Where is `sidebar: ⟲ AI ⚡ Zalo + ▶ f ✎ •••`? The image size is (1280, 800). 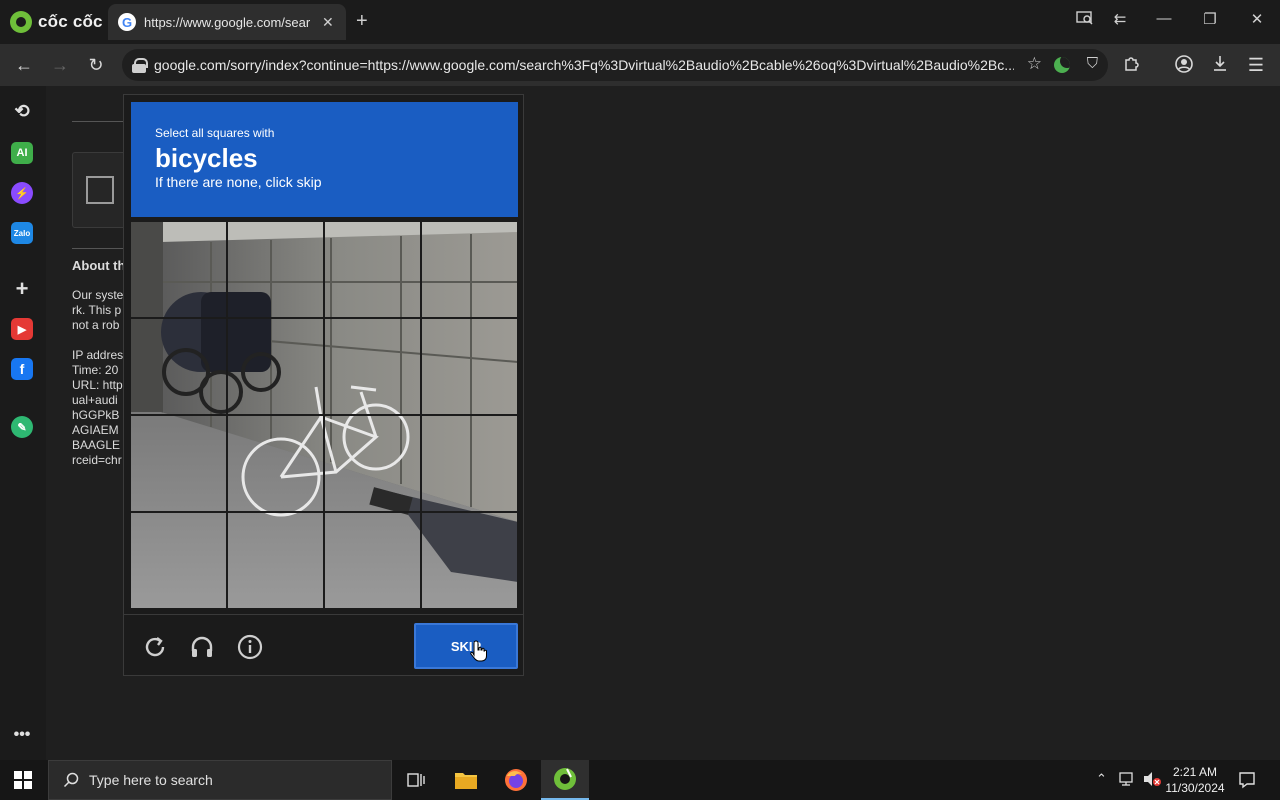 sidebar: ⟲ AI ⚡ Zalo + ▶ f ✎ ••• is located at coordinates (23, 423).